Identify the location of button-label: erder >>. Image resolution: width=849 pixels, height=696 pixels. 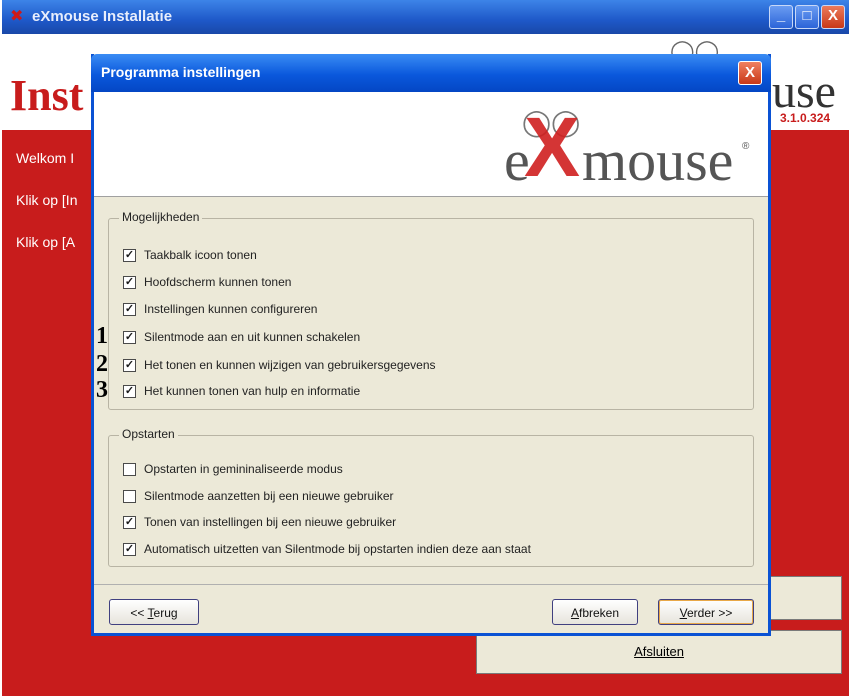
(709, 613).